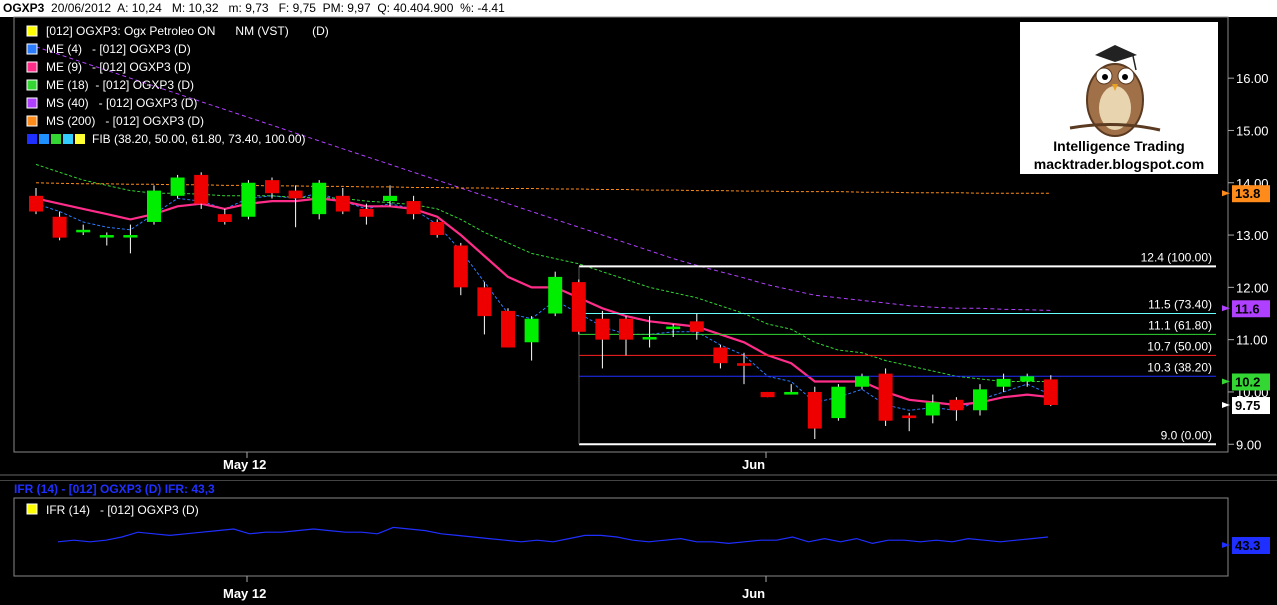  Describe the element at coordinates (118, 67) in the screenshot. I see `legend-label: ME (9) - [012] OGXP3 (D)` at that location.